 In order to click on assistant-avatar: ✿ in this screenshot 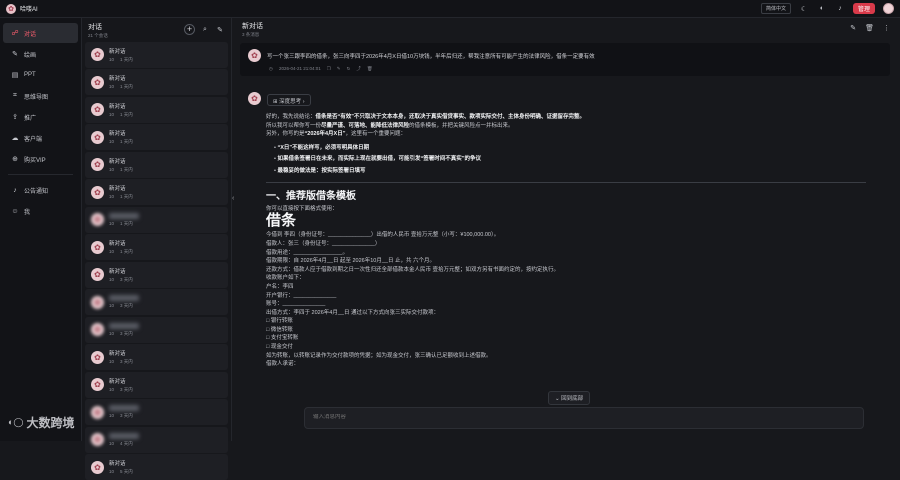, I will do `click(254, 98)`.